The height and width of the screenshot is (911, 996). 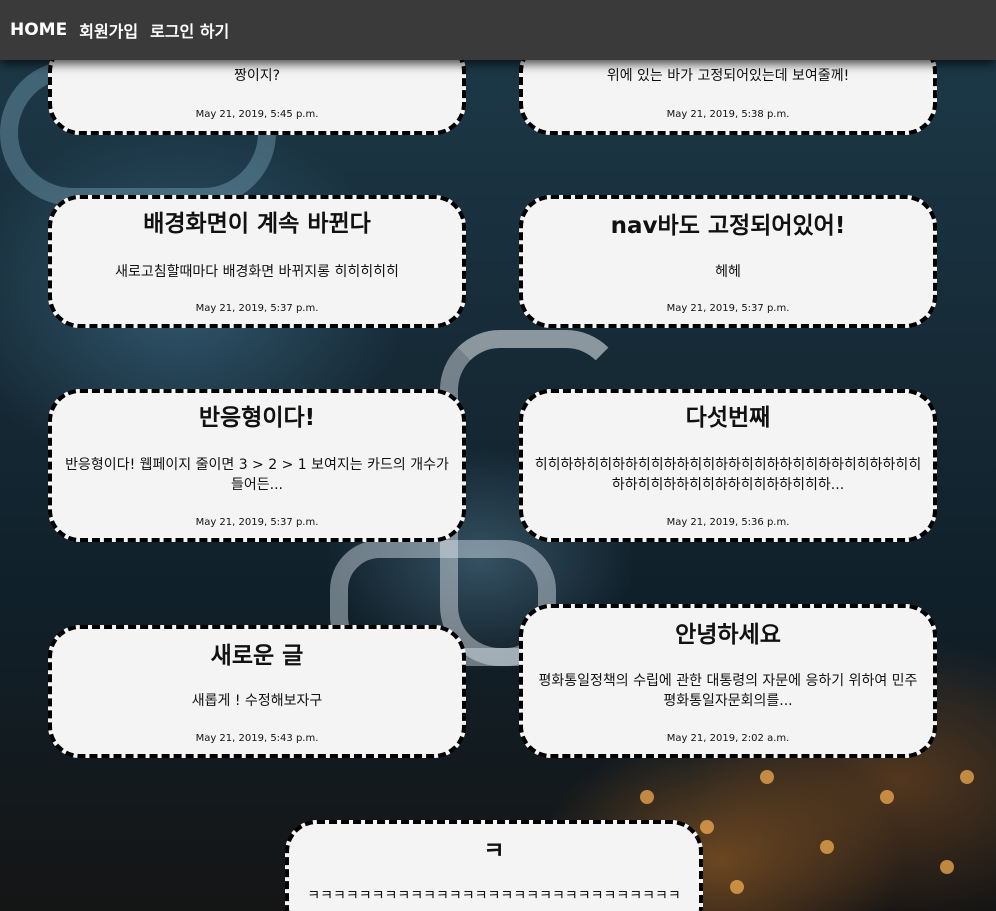 I want to click on nav-signup-link: 회원가입, so click(x=108, y=30).